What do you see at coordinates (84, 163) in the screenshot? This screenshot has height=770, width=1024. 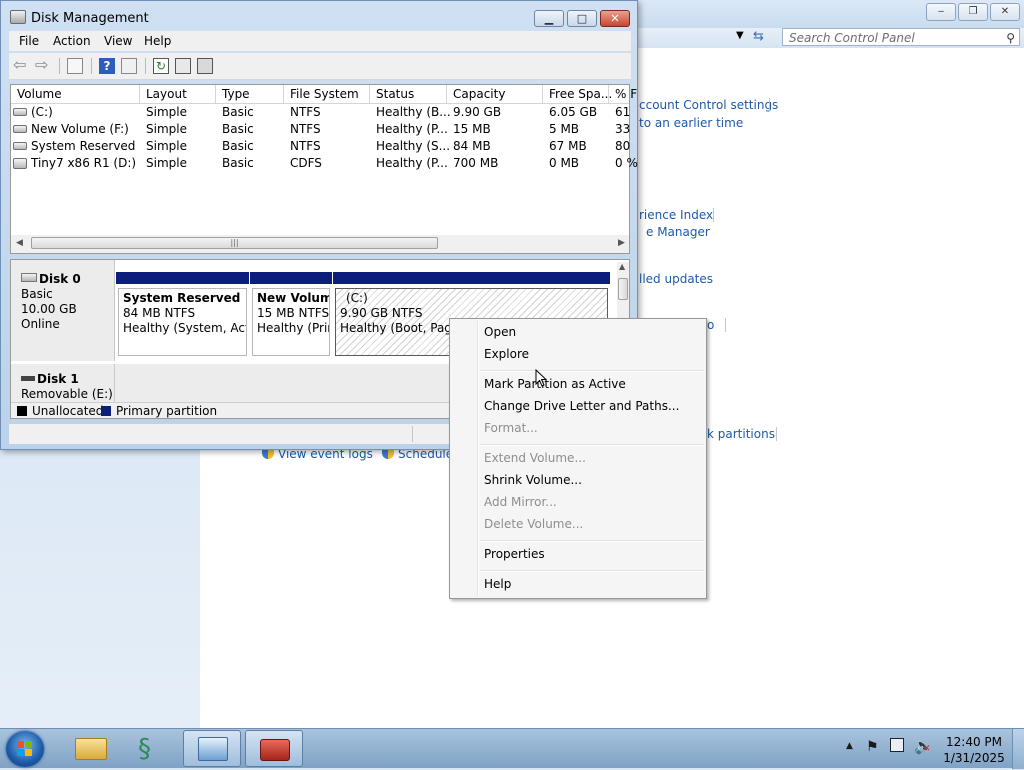 I see `cell-volume: Tiny7 x86 R1 (D:)` at bounding box center [84, 163].